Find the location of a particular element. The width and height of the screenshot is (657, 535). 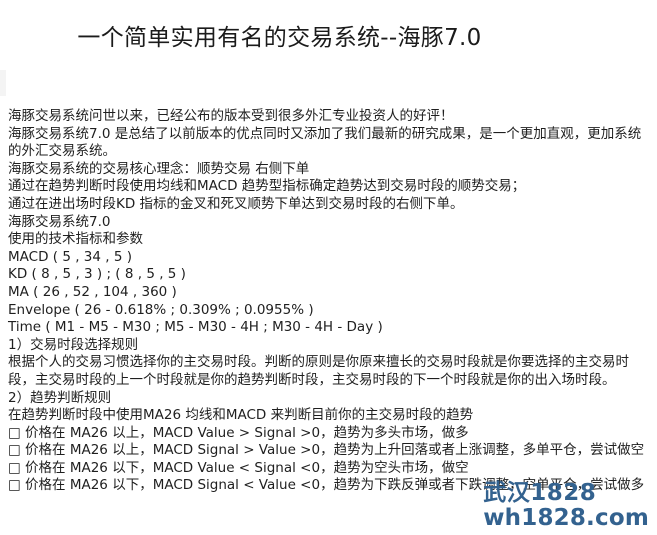

left-edge-marker is located at coordinates (3, 83).